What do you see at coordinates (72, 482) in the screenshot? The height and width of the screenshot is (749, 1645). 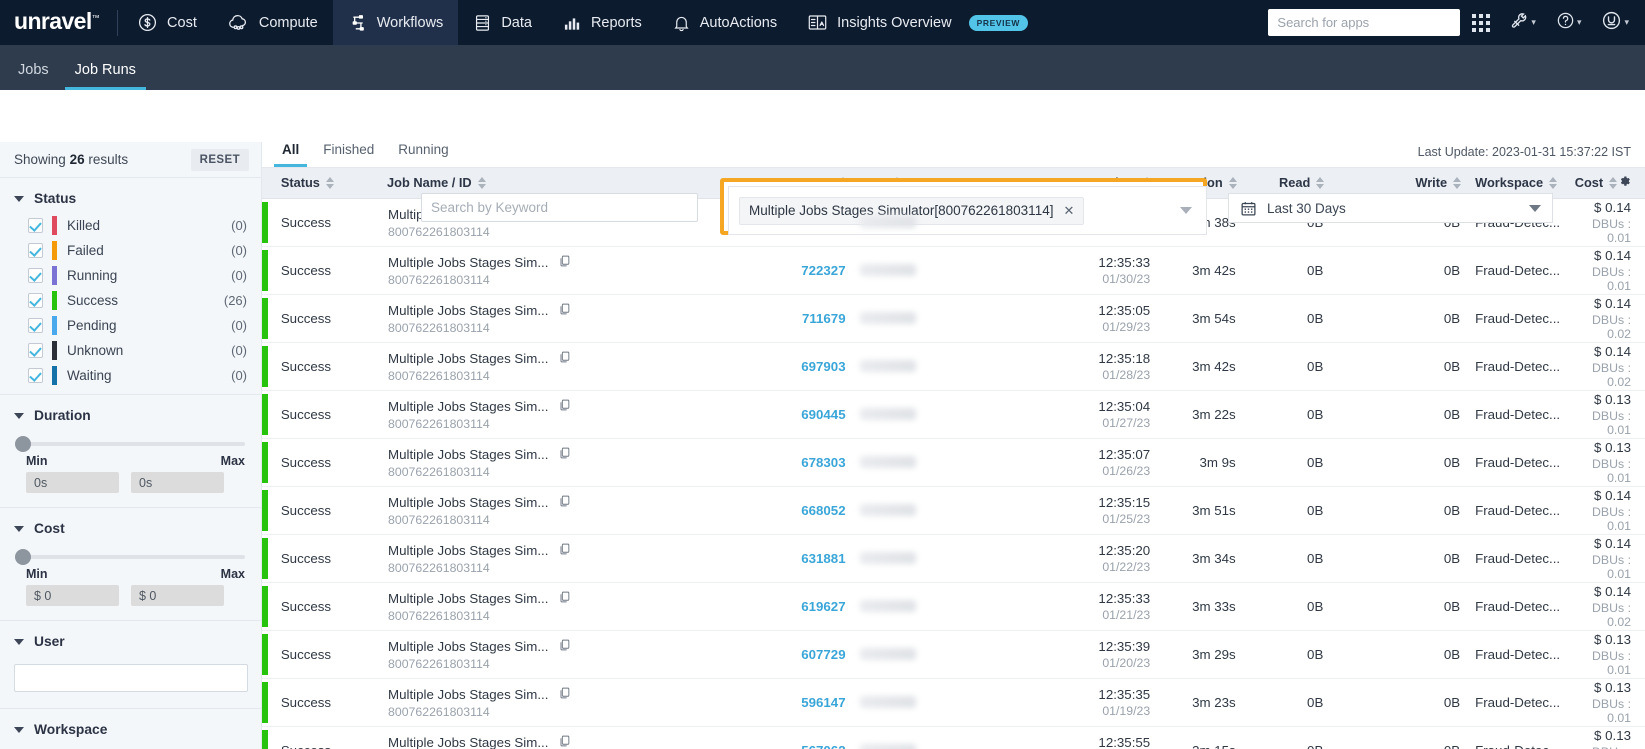 I see `duration-min-input` at bounding box center [72, 482].